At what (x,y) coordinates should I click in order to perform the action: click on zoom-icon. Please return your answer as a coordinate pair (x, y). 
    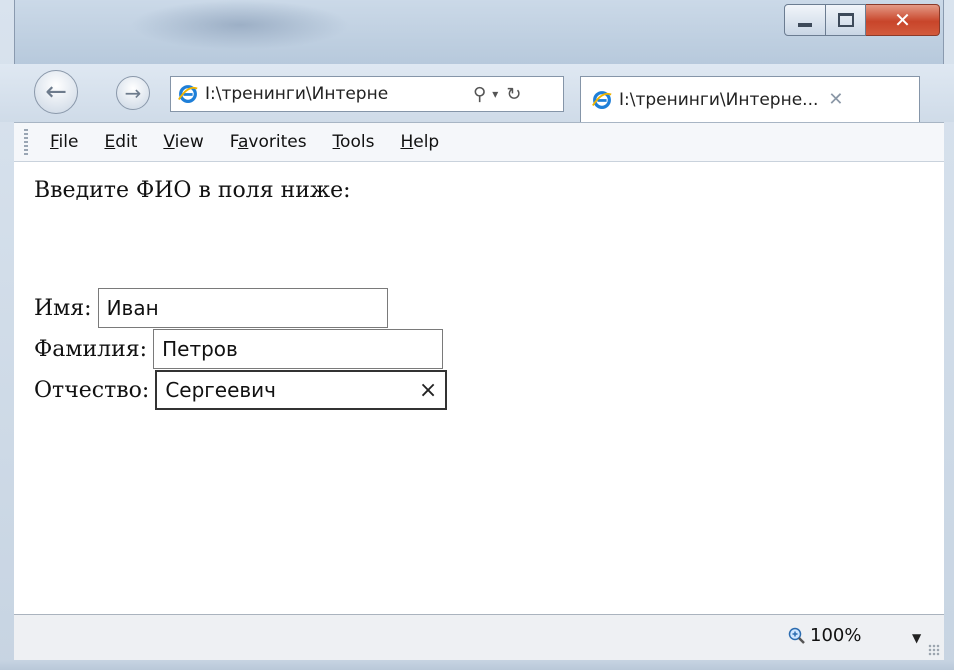
    Looking at the image, I should click on (796, 635).